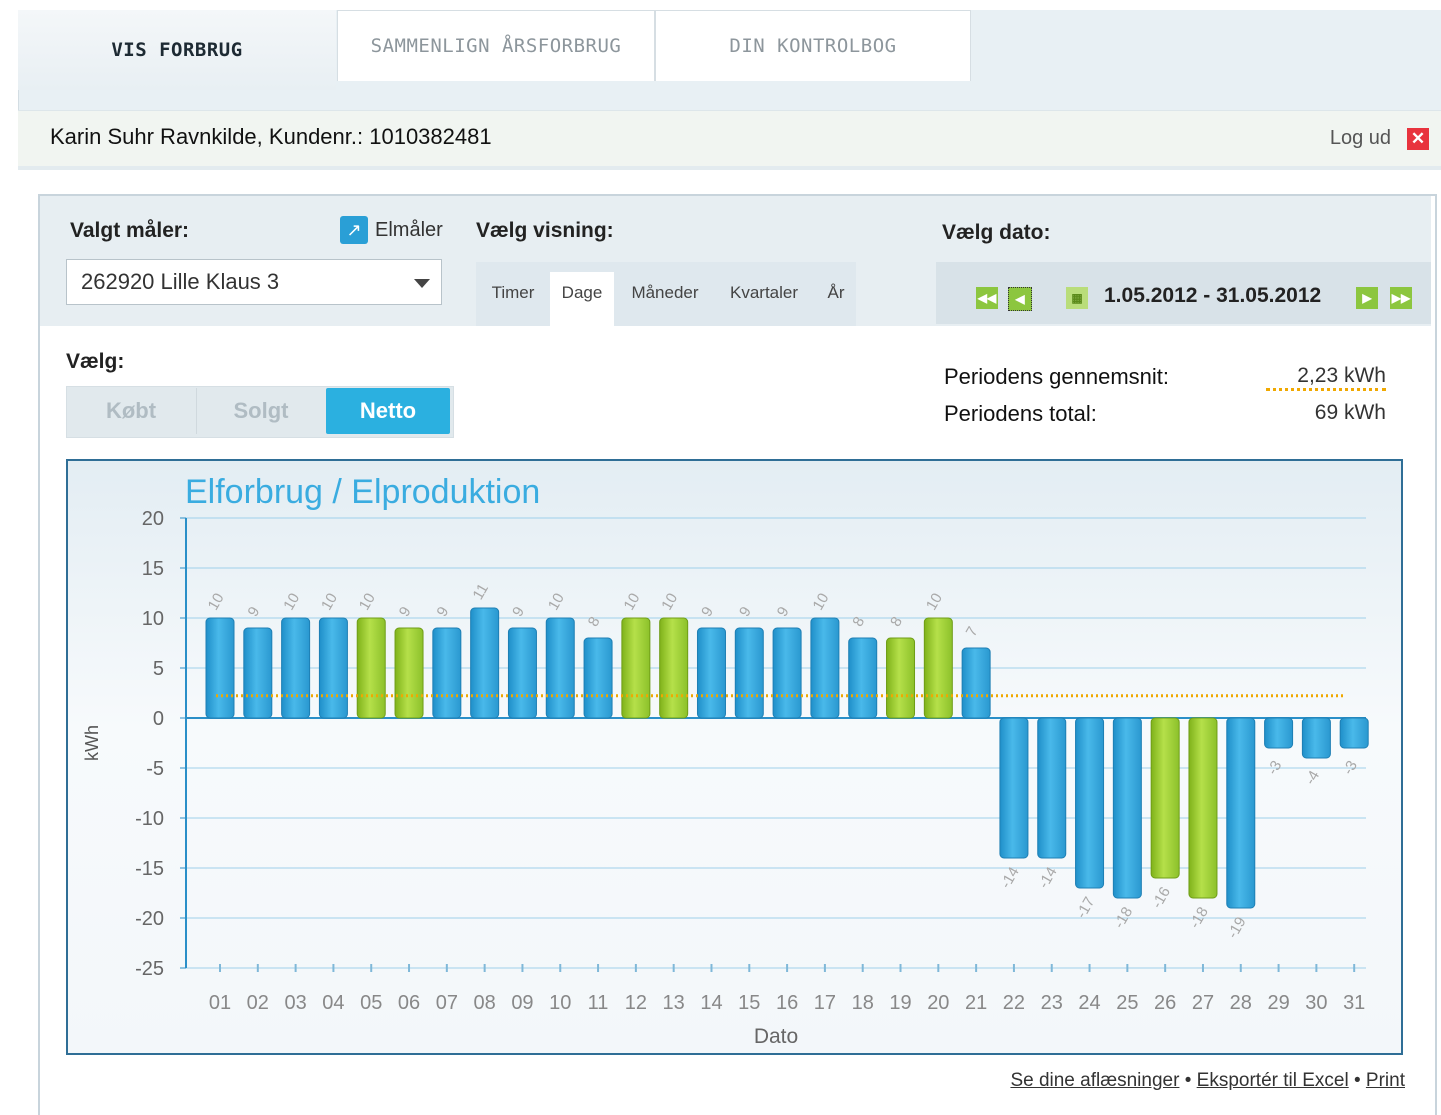 This screenshot has width=1441, height=1115. Describe the element at coordinates (1014, 1003) in the screenshot. I see `x-tick-label-22: 22` at that location.